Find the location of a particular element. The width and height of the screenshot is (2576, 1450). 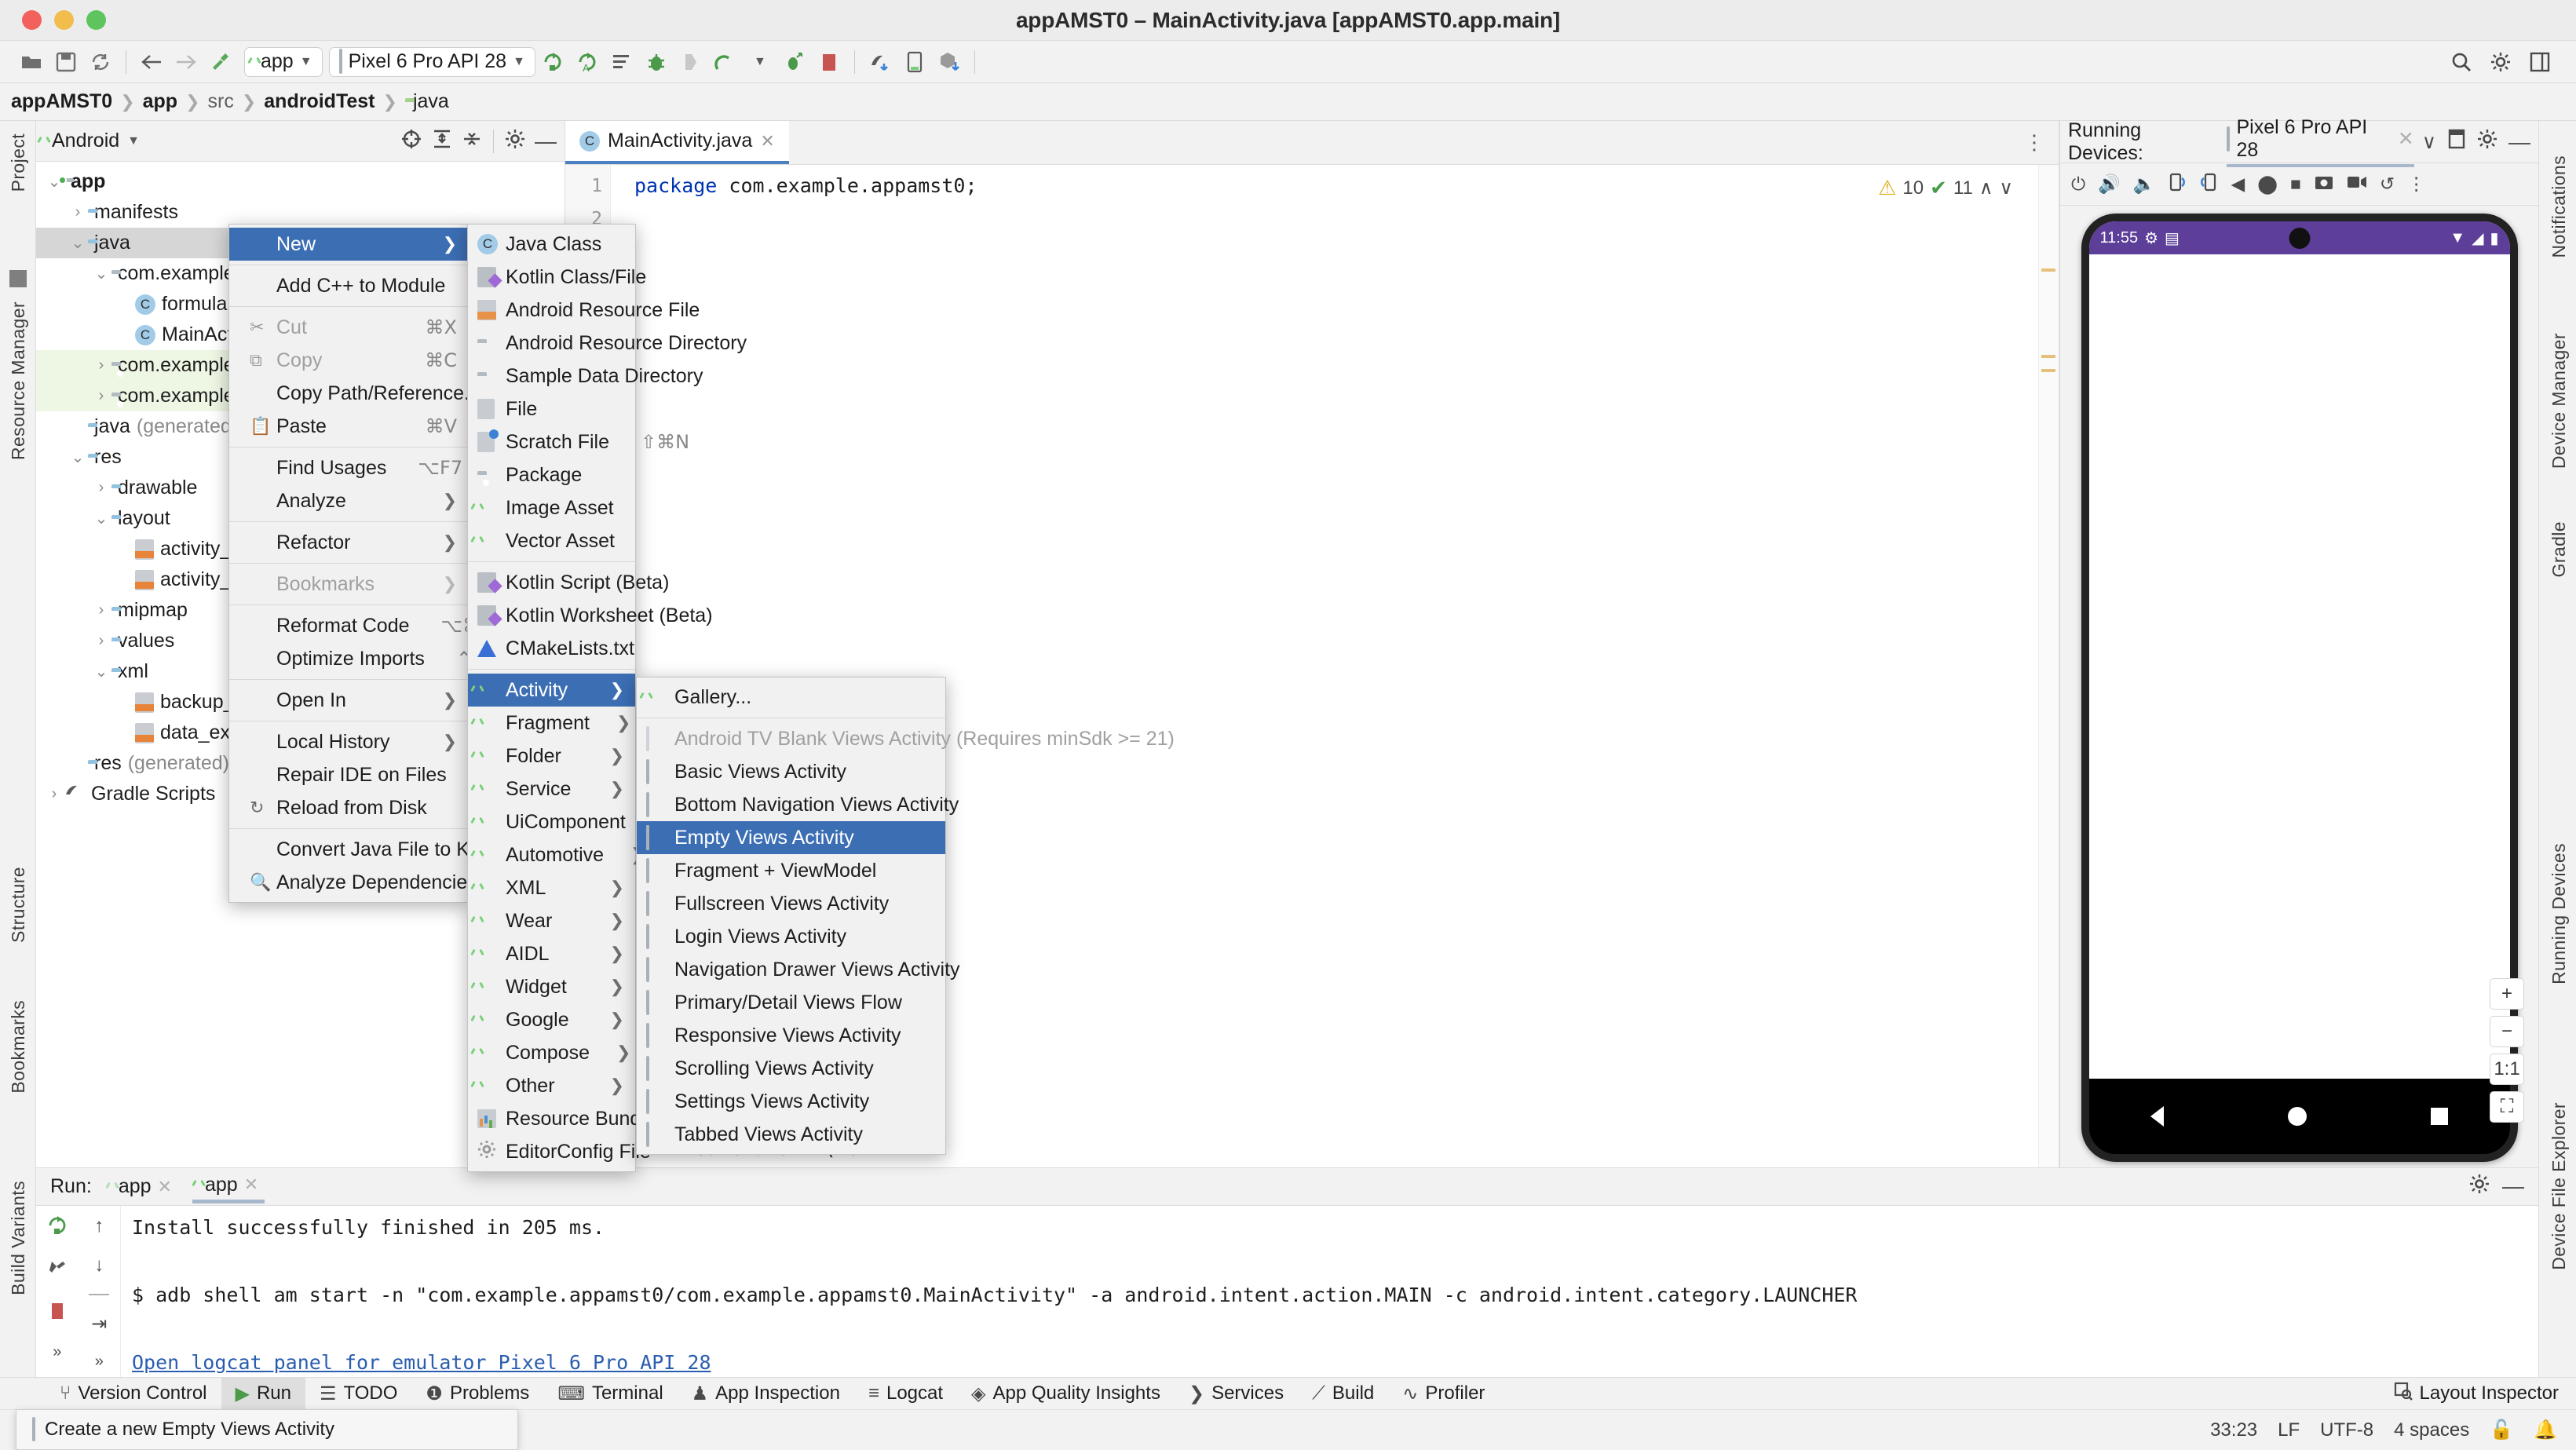

breadcrumb-item: androidTest is located at coordinates (320, 101).